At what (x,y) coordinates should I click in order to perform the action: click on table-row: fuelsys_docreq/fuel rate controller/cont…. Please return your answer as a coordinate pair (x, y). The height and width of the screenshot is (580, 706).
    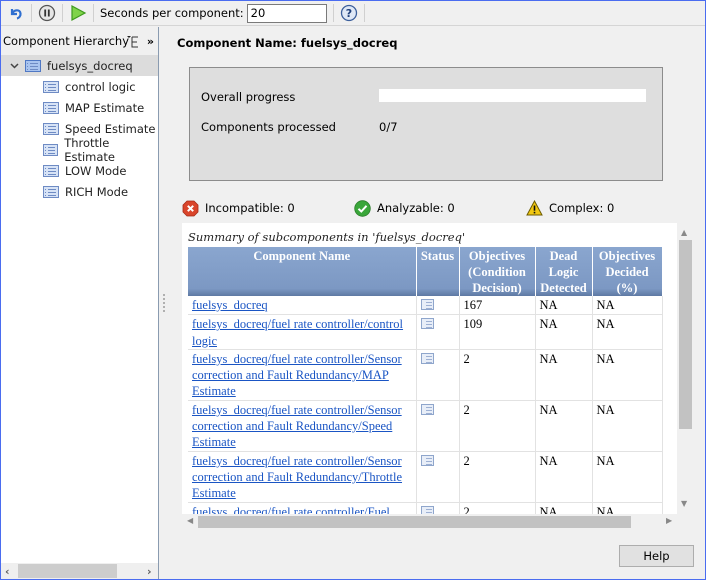
    Looking at the image, I should click on (425, 332).